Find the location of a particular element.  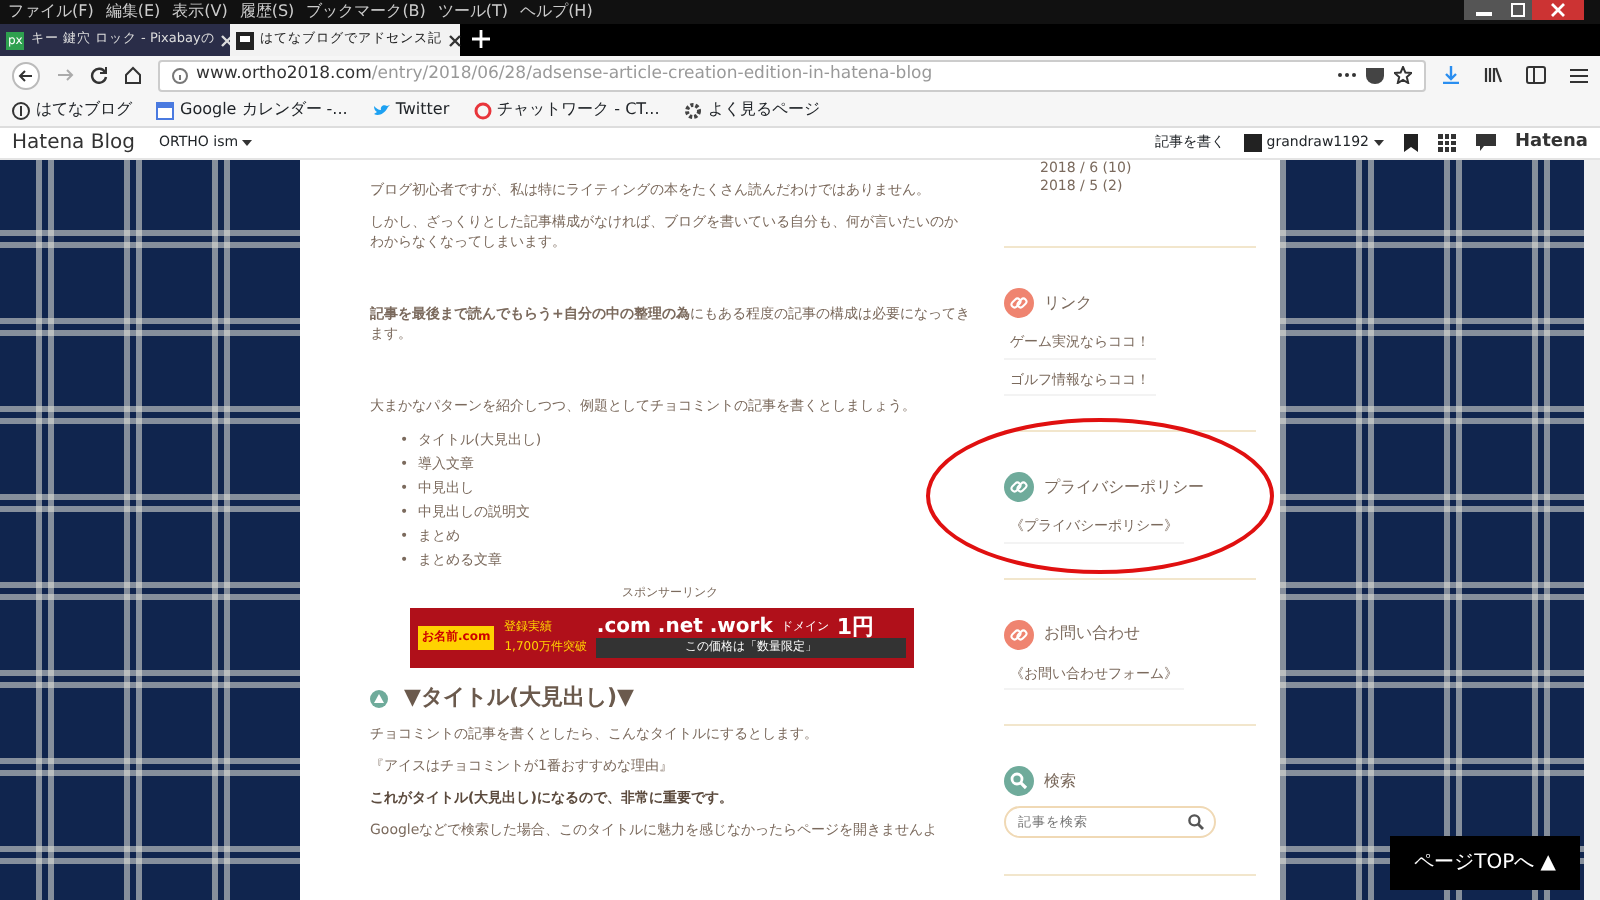

bookmark-link: はてなブログ is located at coordinates (72, 110).